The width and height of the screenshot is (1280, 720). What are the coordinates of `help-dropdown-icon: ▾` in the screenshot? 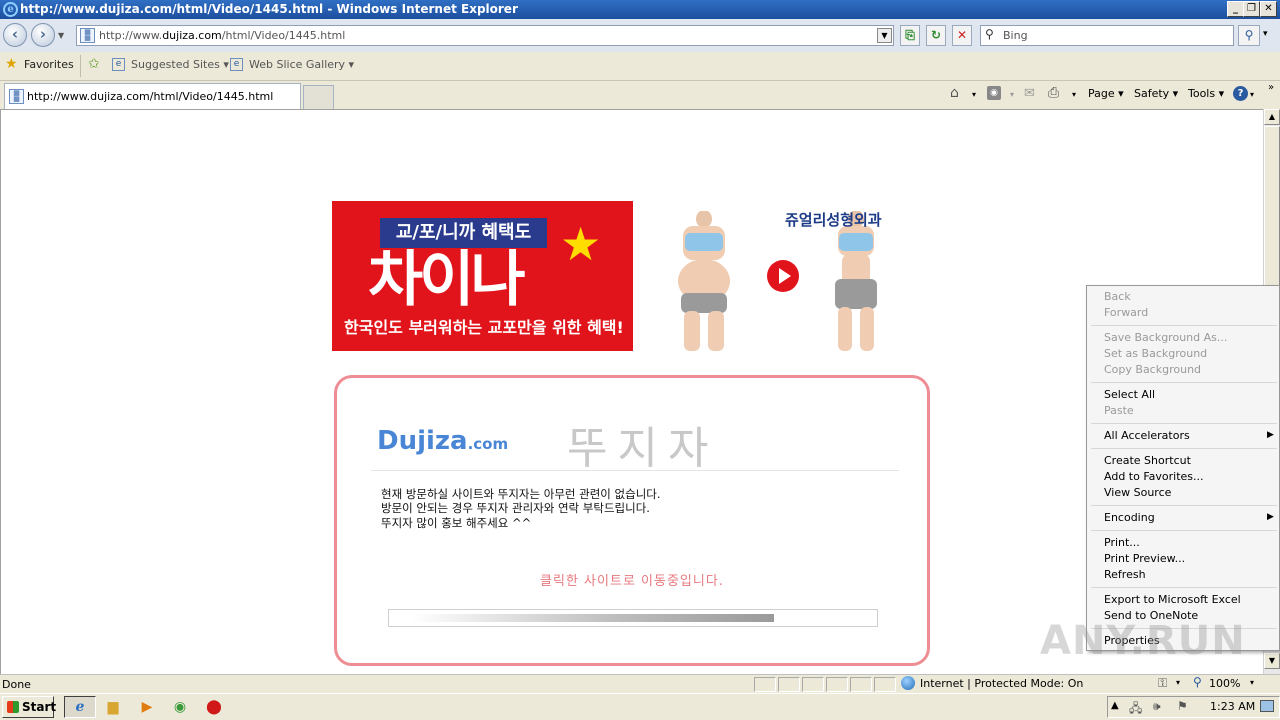 It's located at (1252, 94).